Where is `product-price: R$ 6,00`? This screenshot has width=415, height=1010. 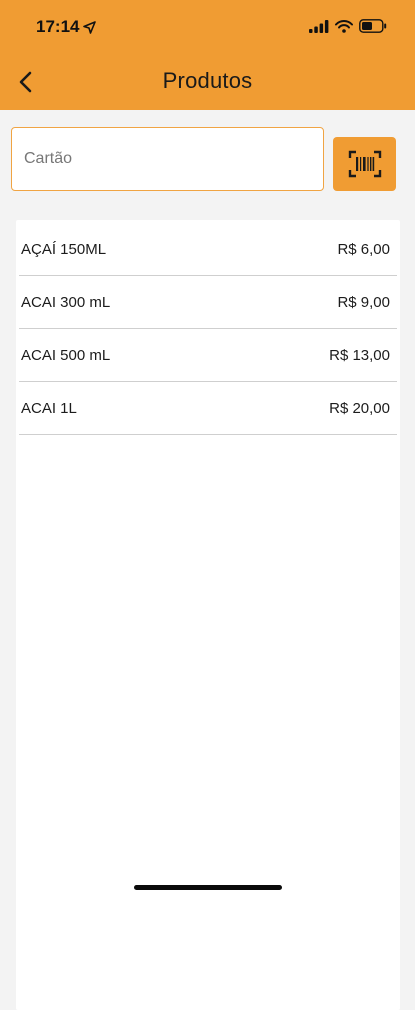
product-price: R$ 6,00 is located at coordinates (363, 249).